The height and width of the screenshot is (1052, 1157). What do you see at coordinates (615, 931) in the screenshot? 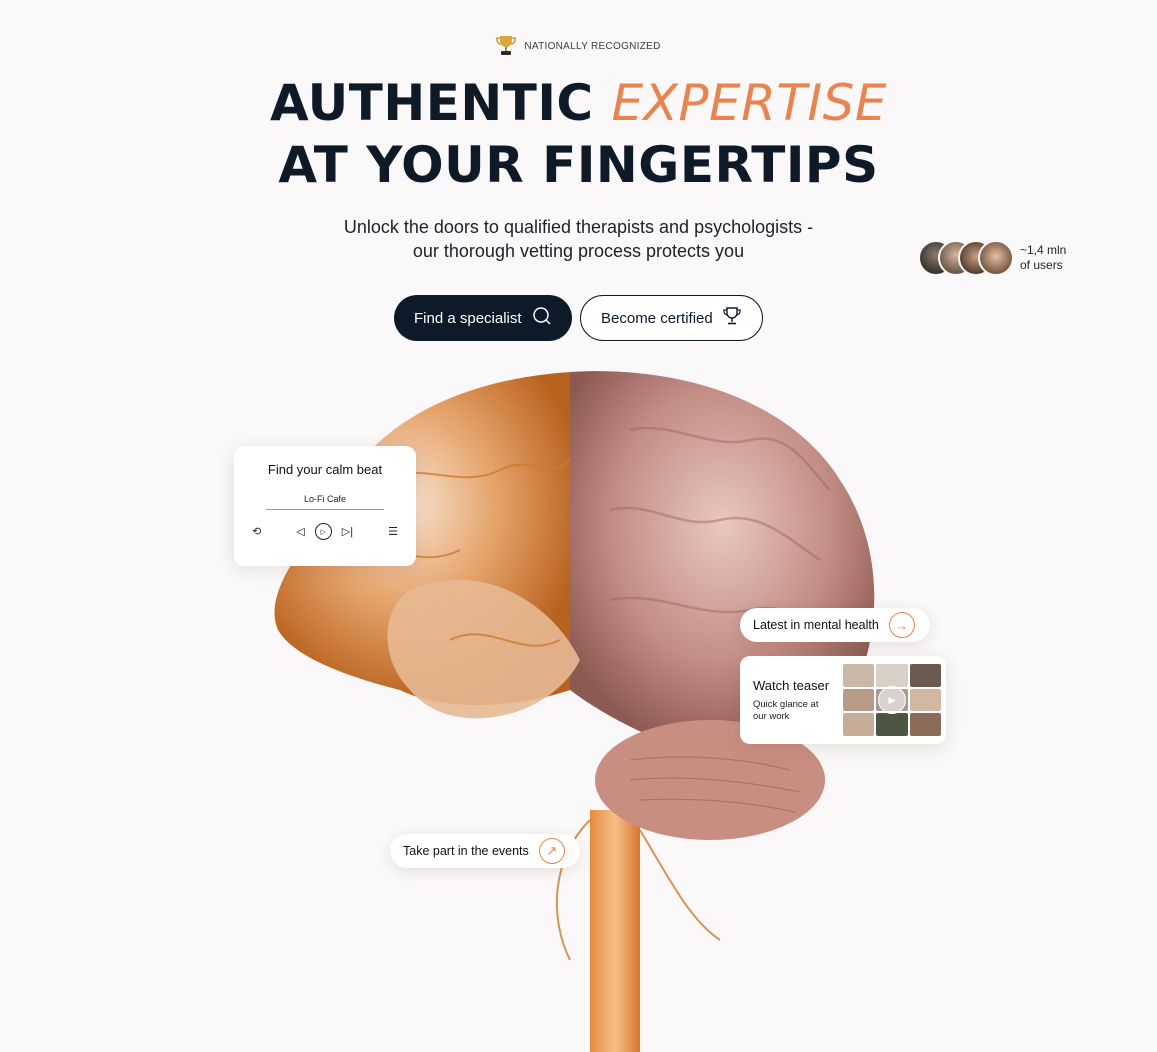
I see `brain-stem` at bounding box center [615, 931].